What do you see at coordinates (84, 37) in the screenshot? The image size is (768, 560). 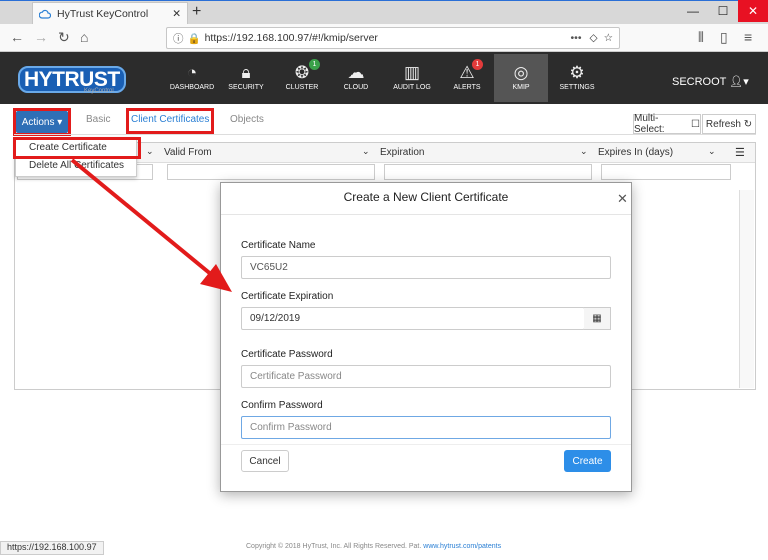 I see `home-icon: ⌂` at bounding box center [84, 37].